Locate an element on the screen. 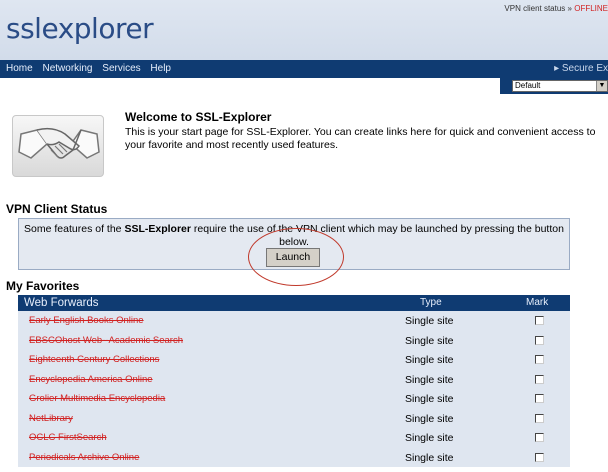 Image resolution: width=608 pixels, height=472 pixels. vpn-section-title: VPN Client Status is located at coordinates (57, 209).